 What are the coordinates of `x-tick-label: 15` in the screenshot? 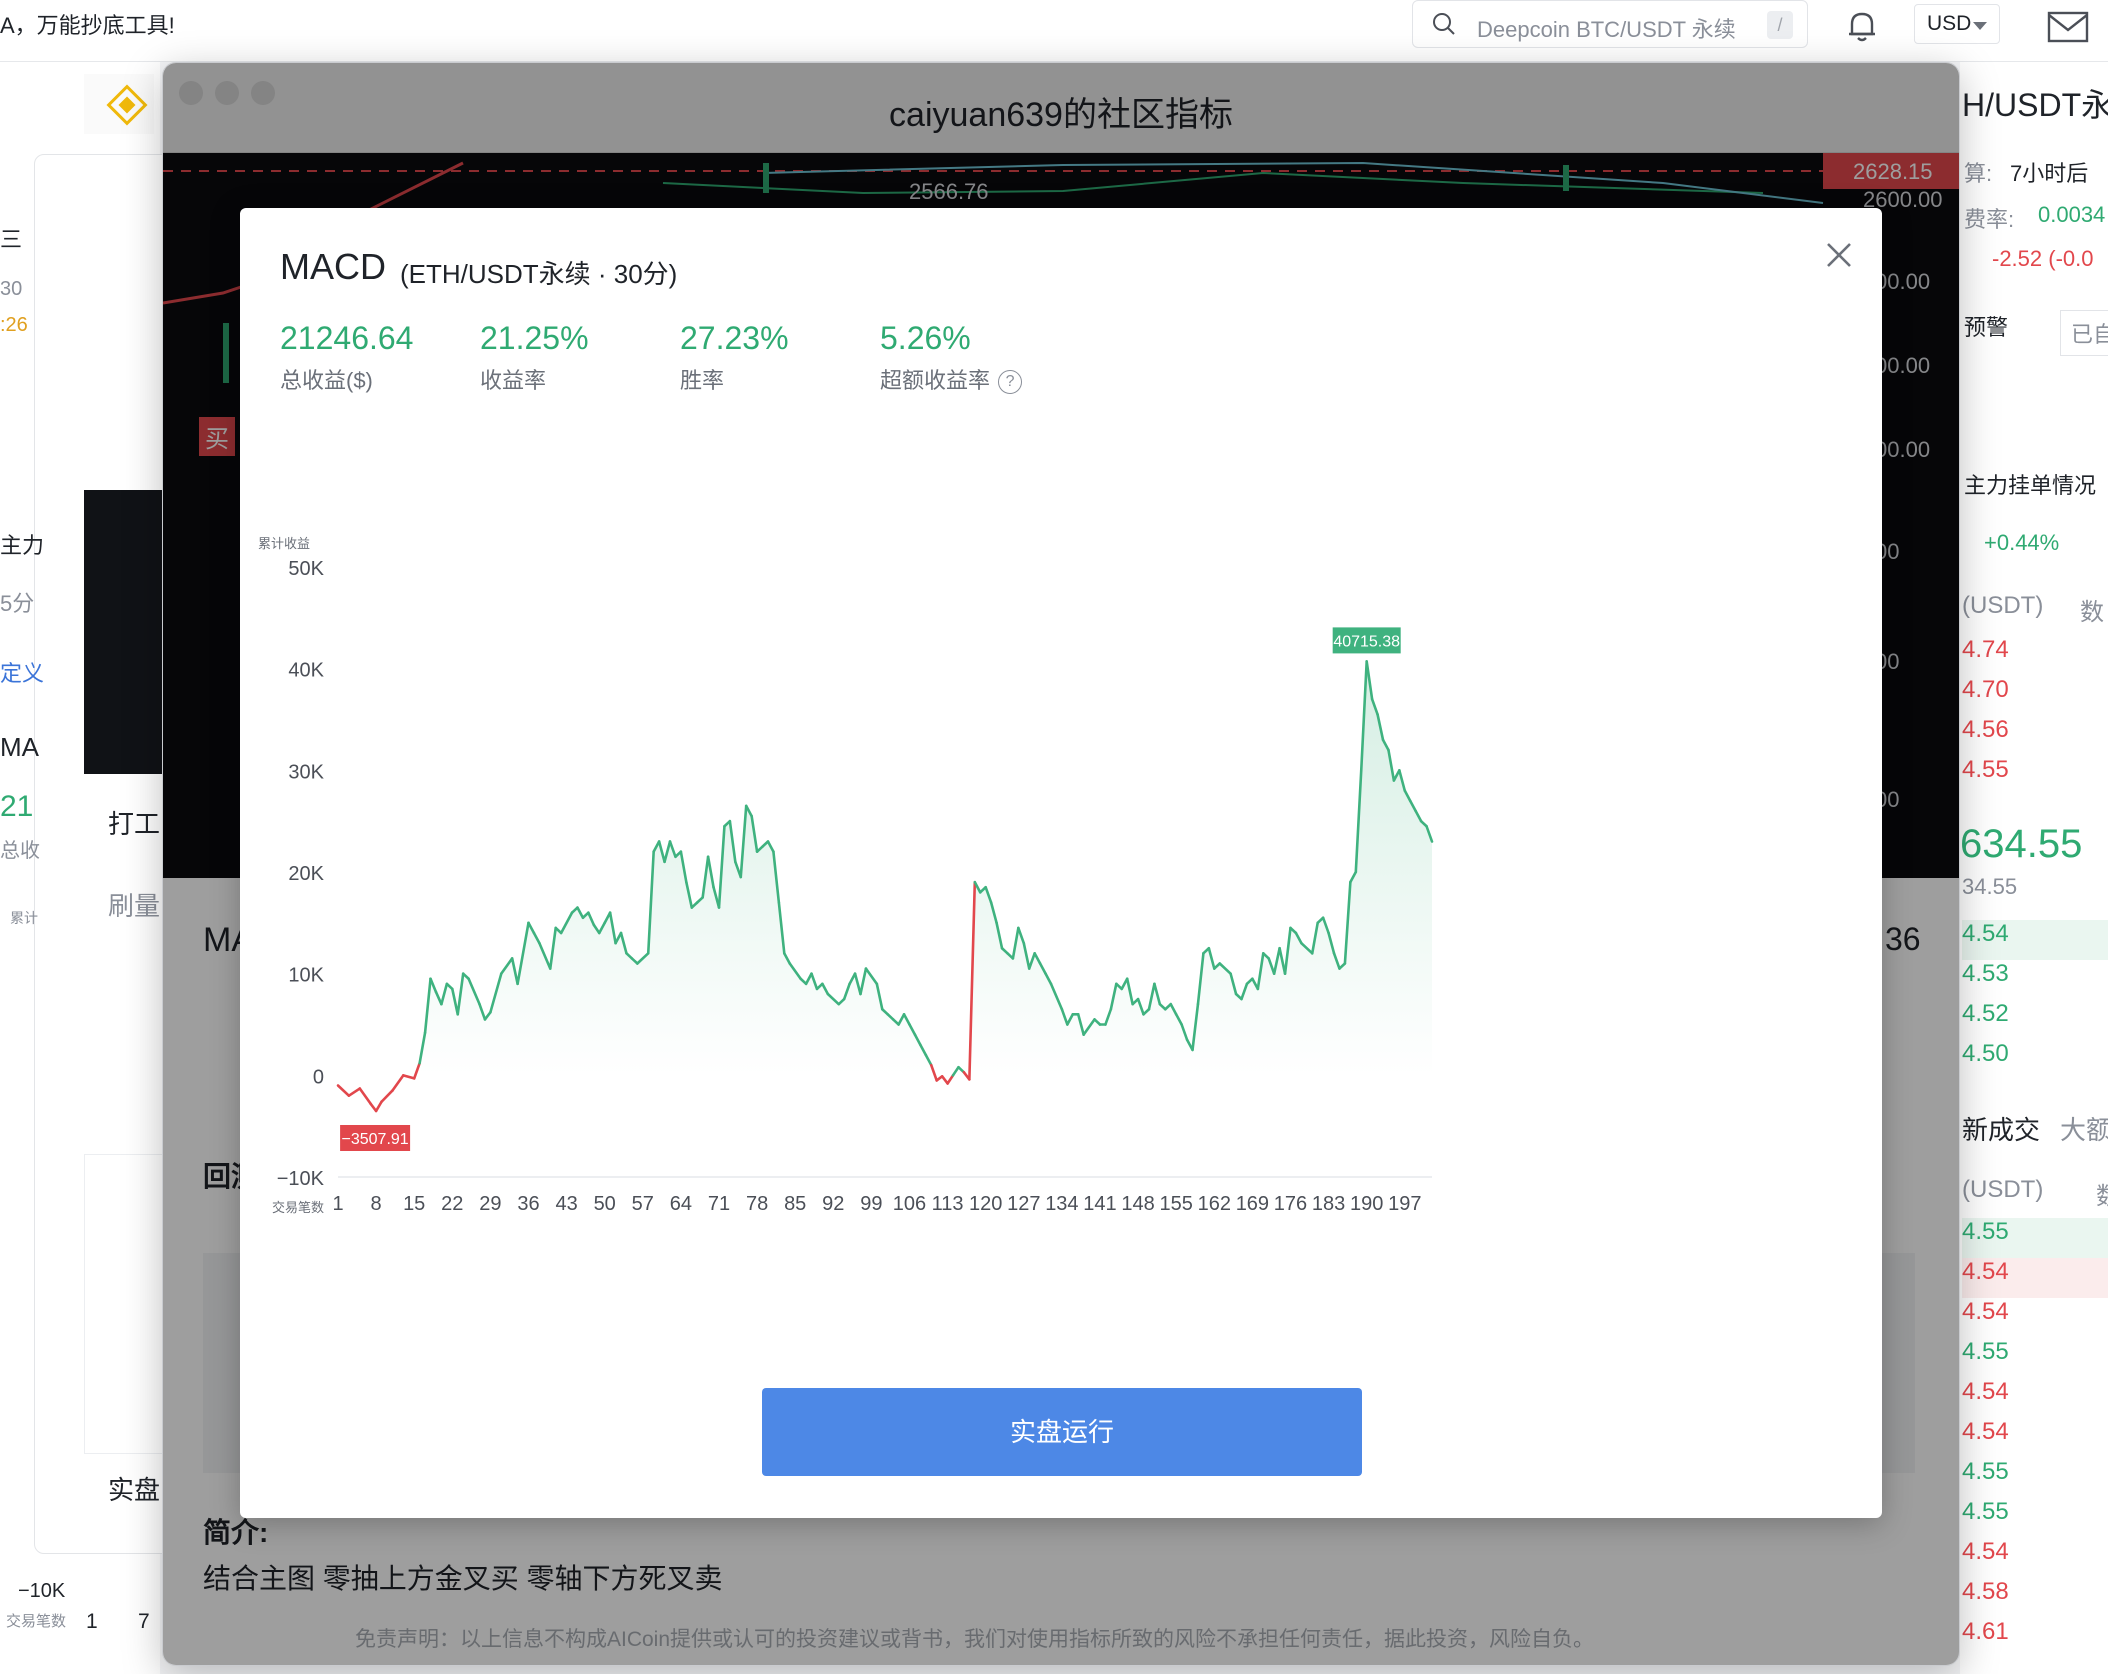 It's located at (414, 1204).